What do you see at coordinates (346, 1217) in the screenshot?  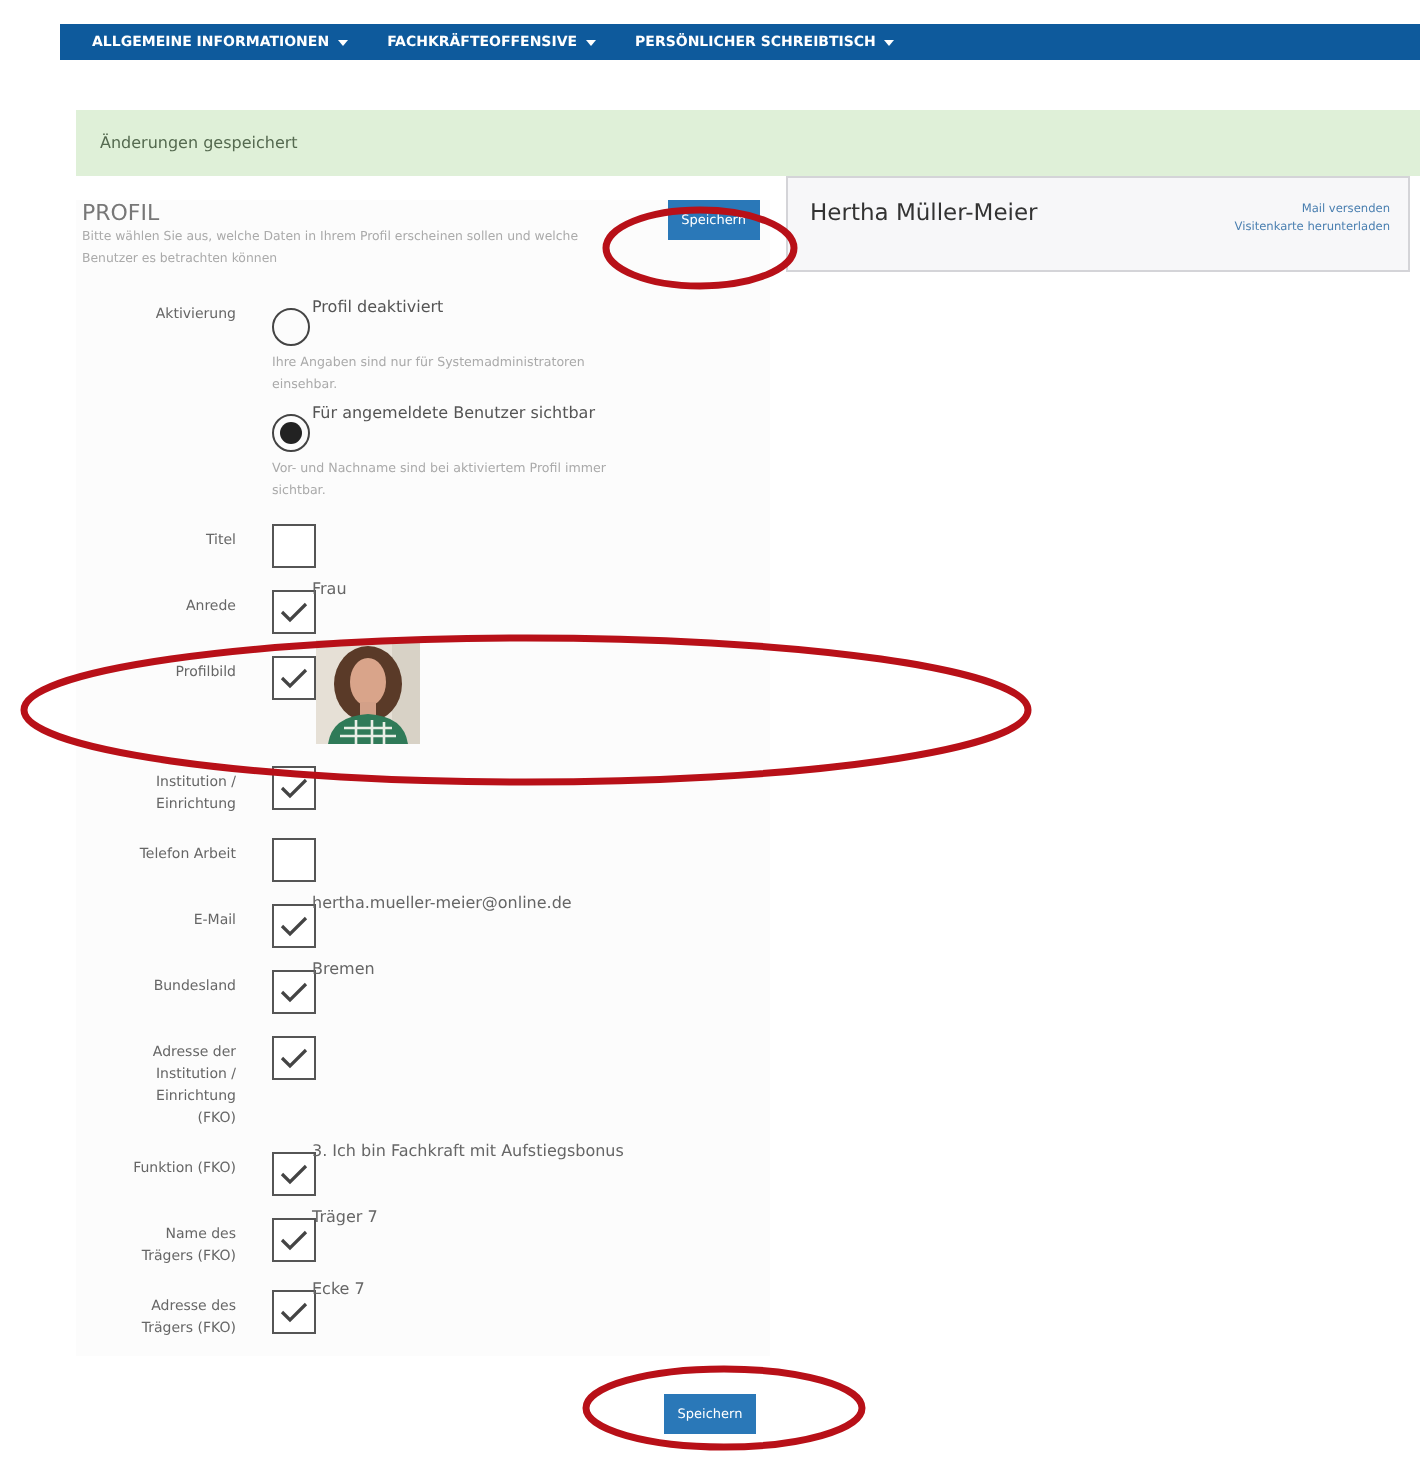 I see `field-value: Träger 7` at bounding box center [346, 1217].